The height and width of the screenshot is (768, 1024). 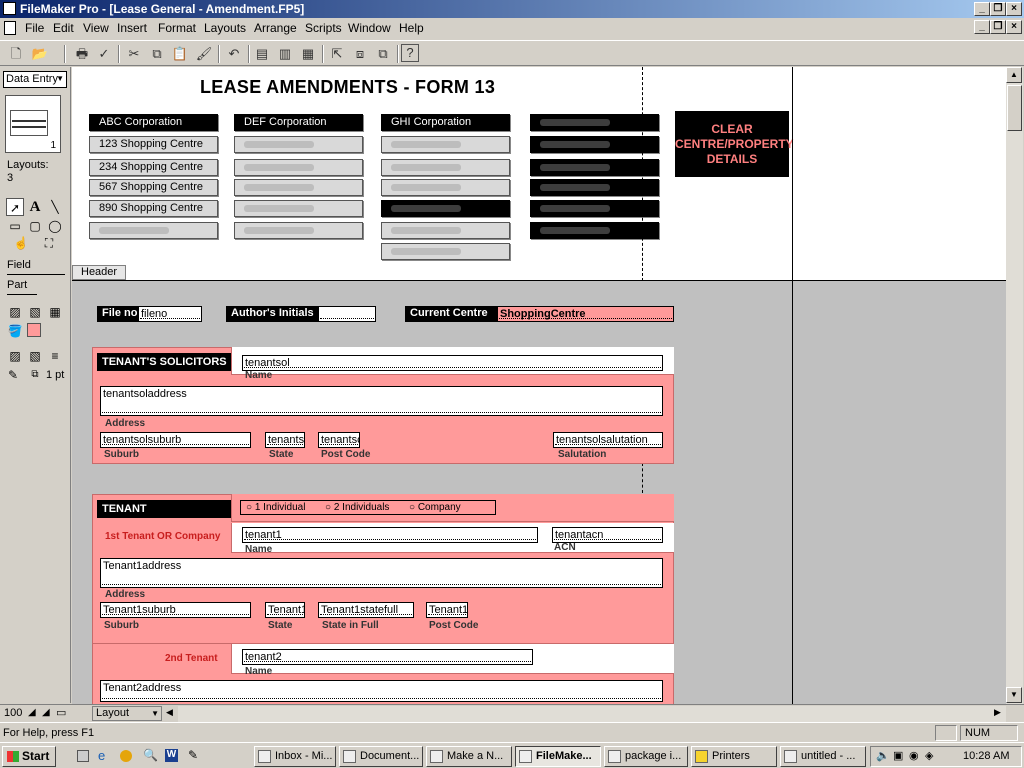 What do you see at coordinates (381, 691) in the screenshot?
I see `tenant2-address-field: Tenant2address` at bounding box center [381, 691].